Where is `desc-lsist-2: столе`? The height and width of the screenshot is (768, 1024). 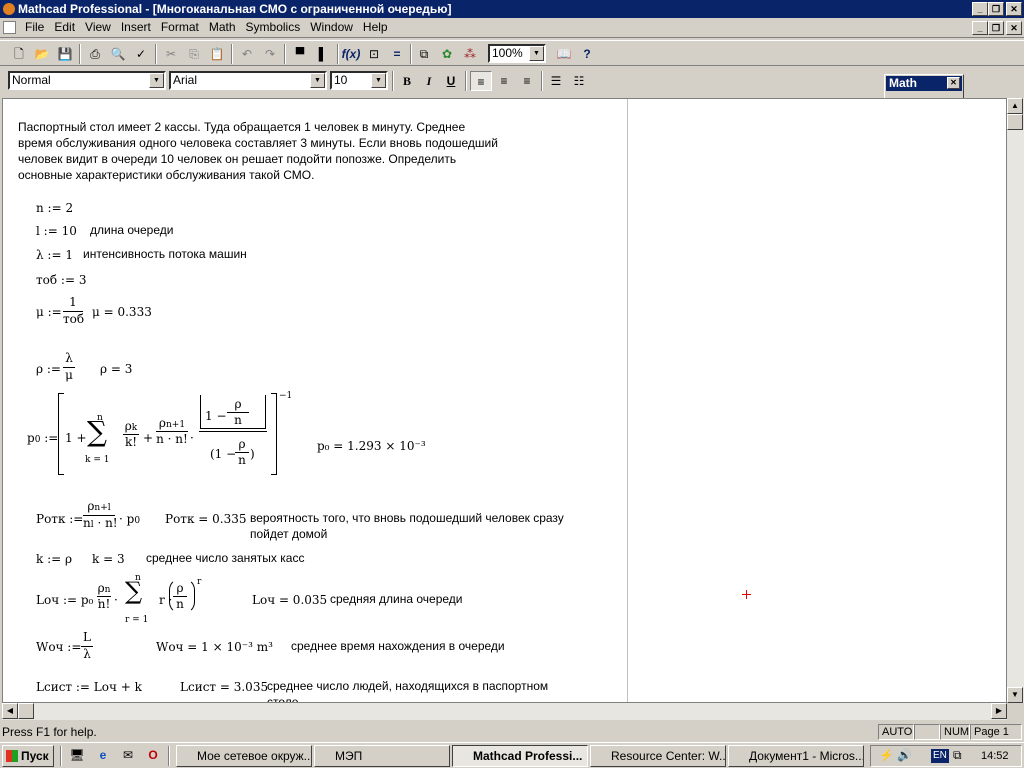 desc-lsist-2: столе is located at coordinates (282, 698).